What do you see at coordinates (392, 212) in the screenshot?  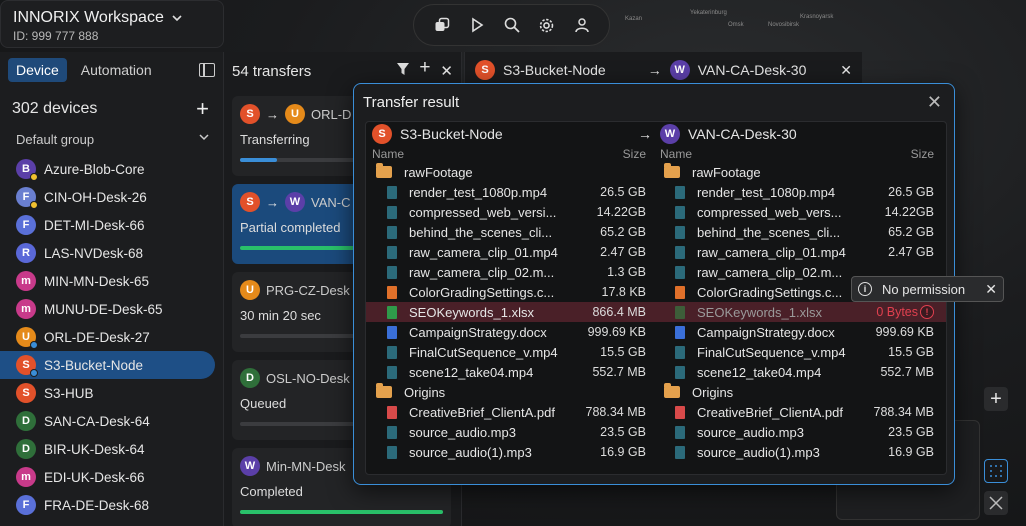 I see `video-file-icon` at bounding box center [392, 212].